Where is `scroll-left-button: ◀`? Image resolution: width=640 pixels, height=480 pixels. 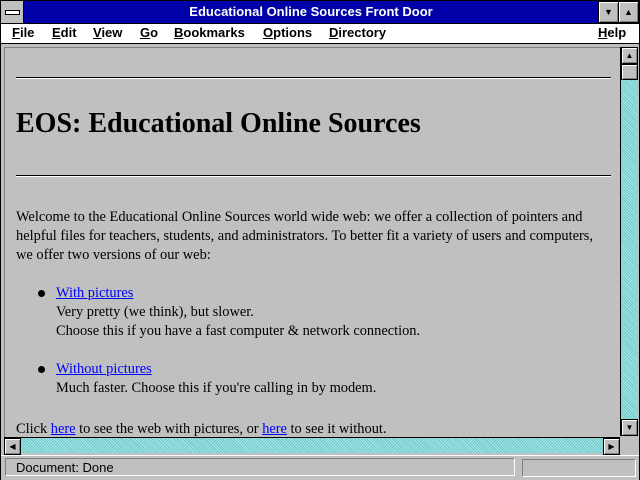 scroll-left-button: ◀ is located at coordinates (12, 446).